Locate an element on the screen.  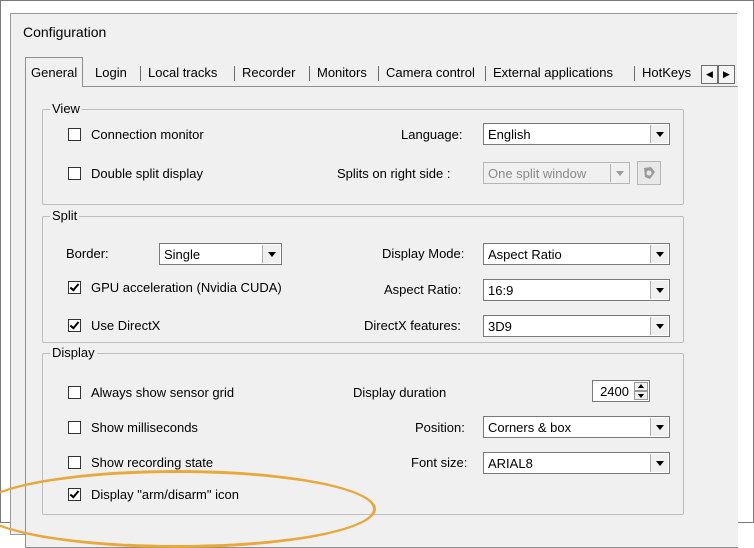
recording-state-checkbox: Show recording state is located at coordinates (140, 462).